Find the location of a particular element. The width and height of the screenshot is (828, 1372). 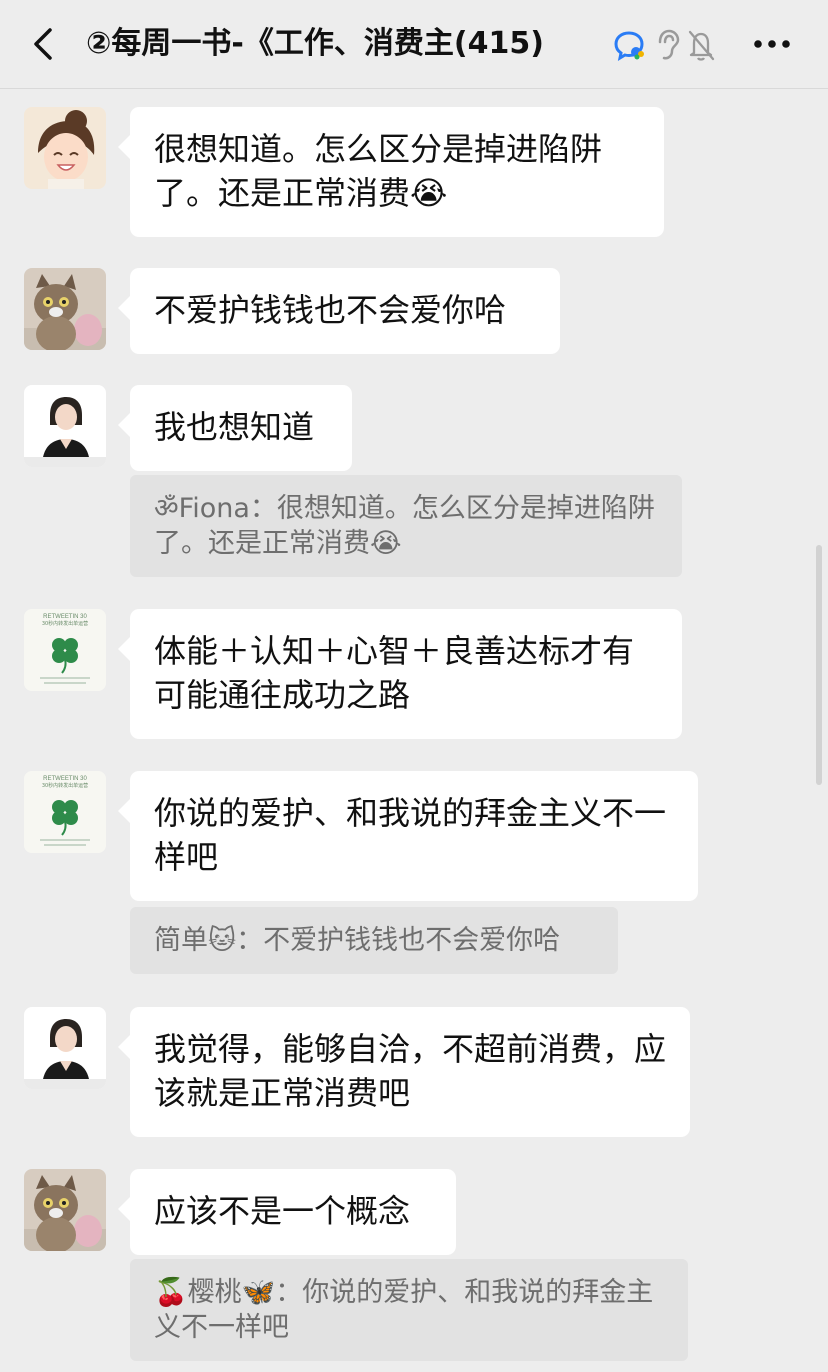

member-count: (415) is located at coordinates (498, 43).